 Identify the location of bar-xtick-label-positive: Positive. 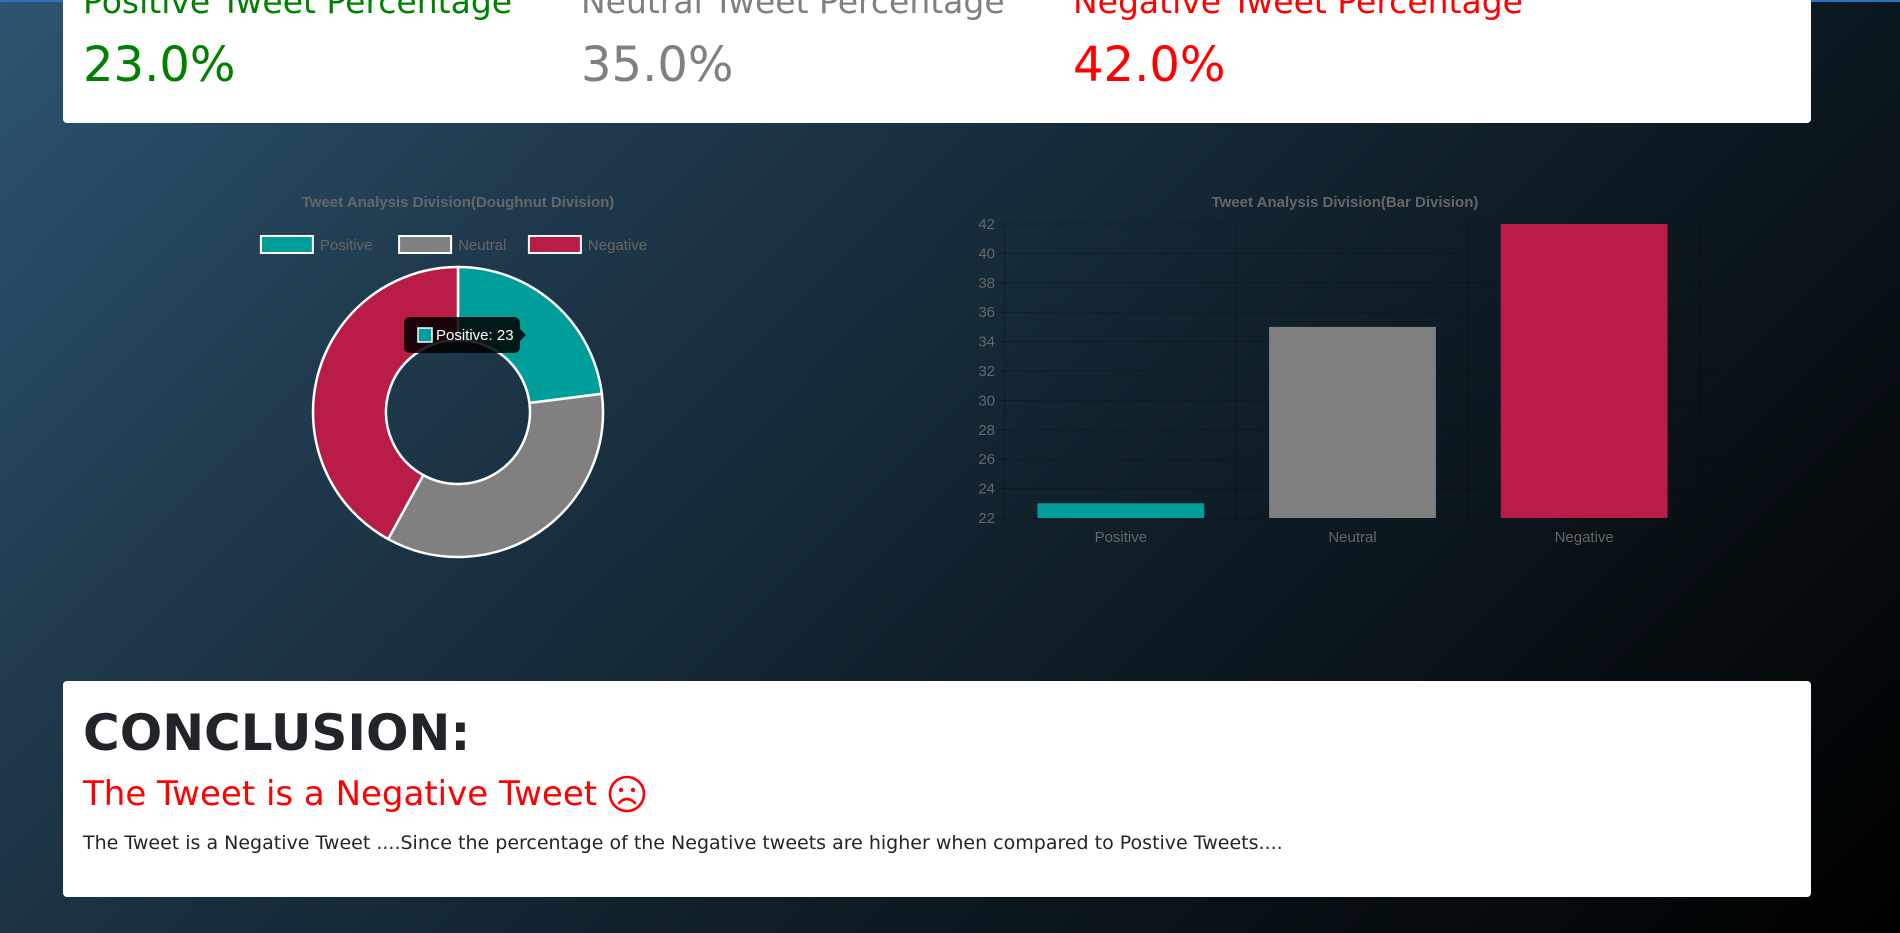
(1121, 537).